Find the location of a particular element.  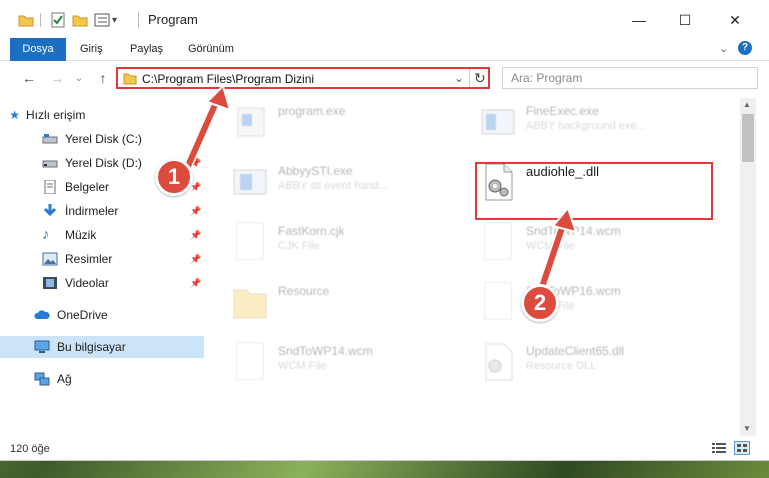

step-badge-1: 1 is located at coordinates (174, 177).